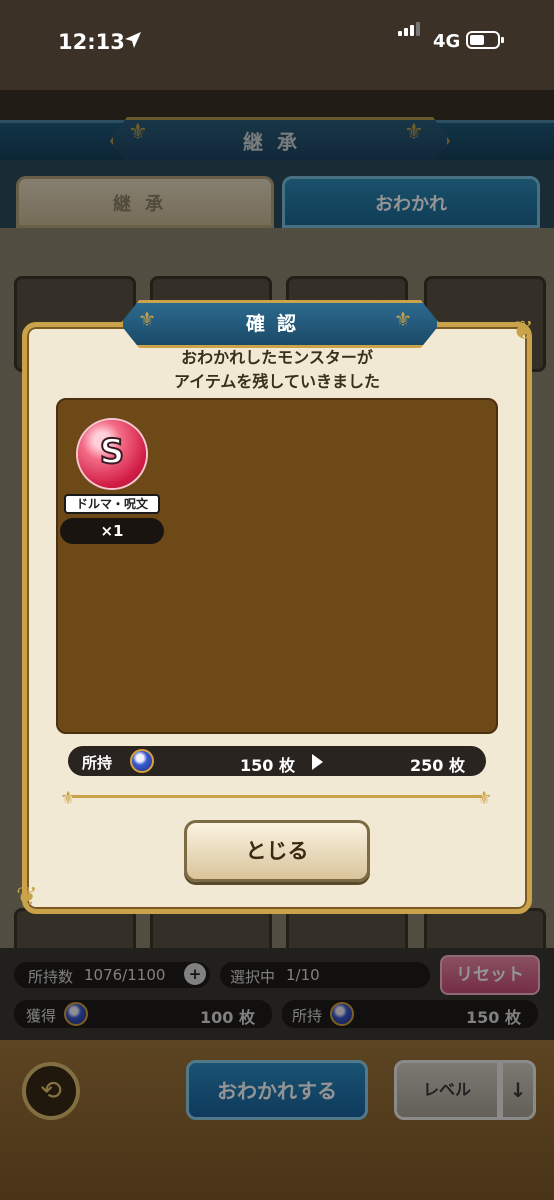  Describe the element at coordinates (112, 504) in the screenshot. I see `item-name: ドルマ・呪文` at that location.